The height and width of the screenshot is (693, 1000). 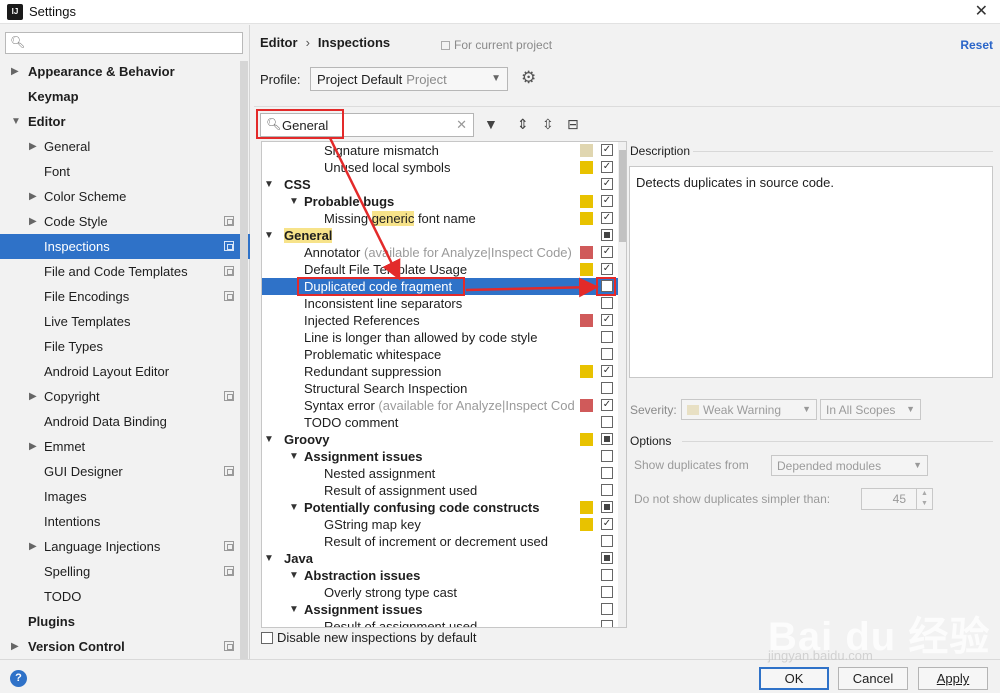 I want to click on breadcrumb-editor: Editor, so click(x=279, y=42).